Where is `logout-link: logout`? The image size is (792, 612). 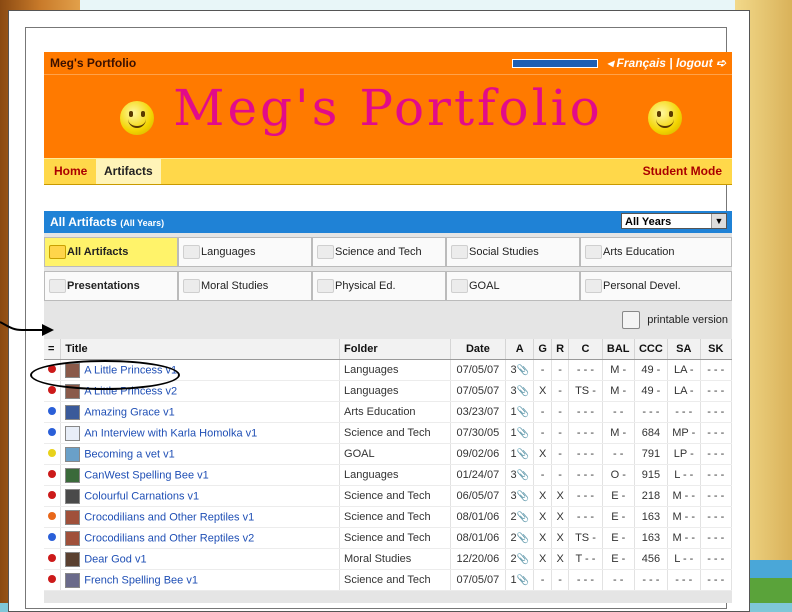
logout-link: logout is located at coordinates (694, 63).